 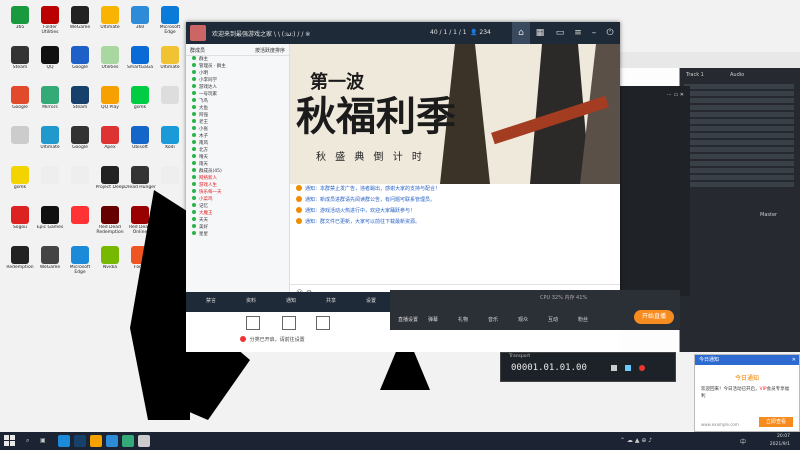 What do you see at coordinates (237, 206) in the screenshot?
I see `member-row: 记忆` at bounding box center [237, 206].